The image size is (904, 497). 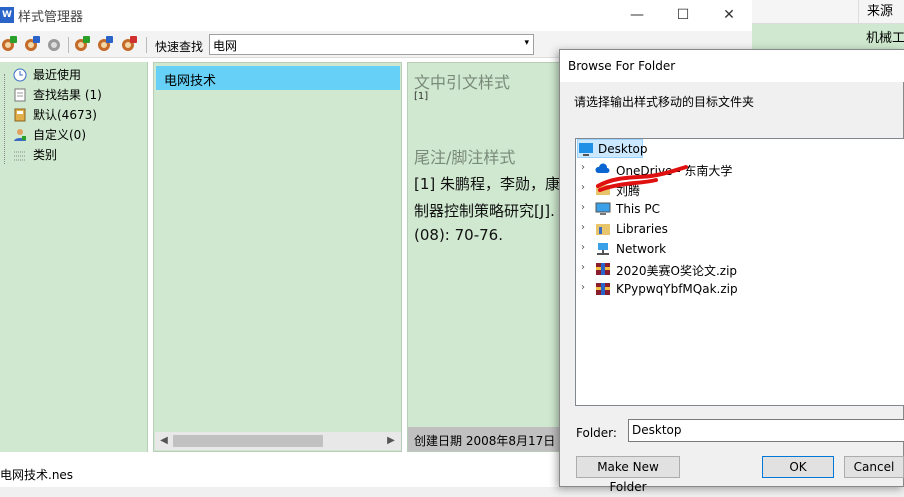 I want to click on window-title: 样式管理器, so click(x=51, y=17).